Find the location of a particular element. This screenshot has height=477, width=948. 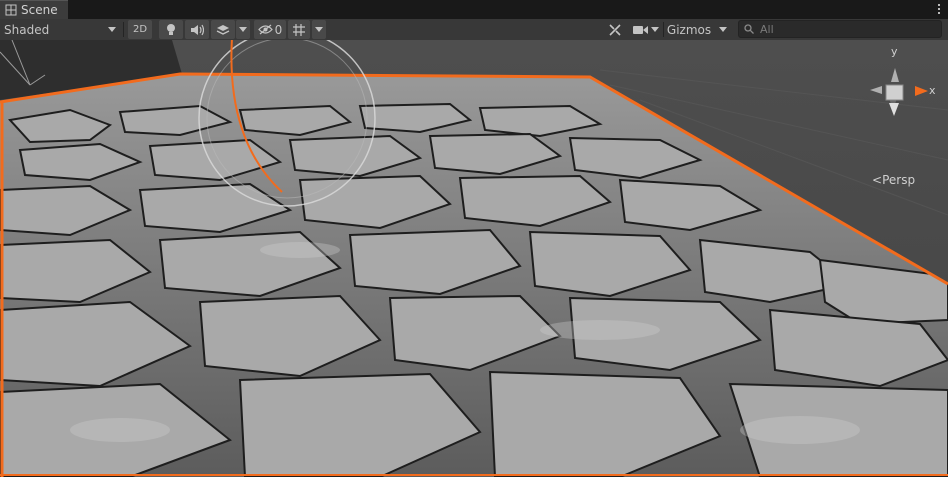

lighting-toggle-button is located at coordinates (171, 29).